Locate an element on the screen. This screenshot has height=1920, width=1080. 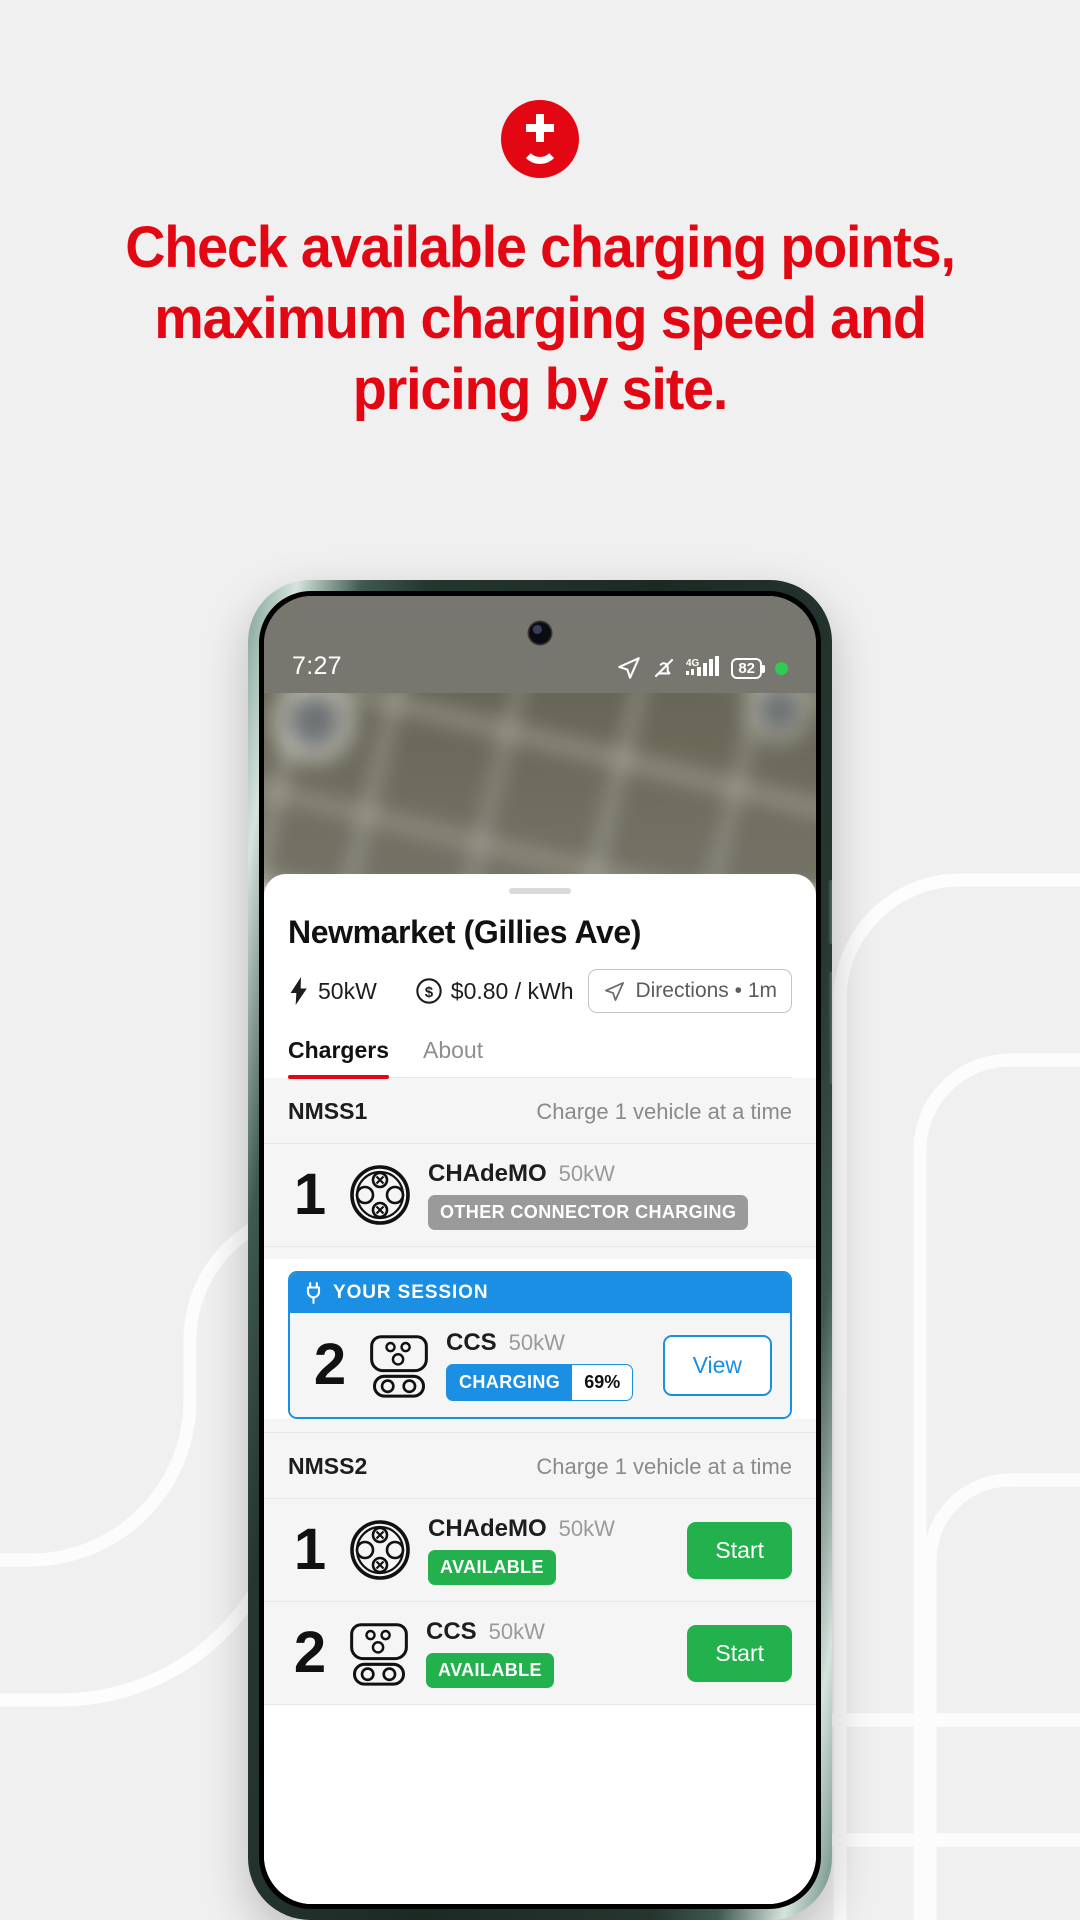
logo-smile-curve is located at coordinates (540, 154).